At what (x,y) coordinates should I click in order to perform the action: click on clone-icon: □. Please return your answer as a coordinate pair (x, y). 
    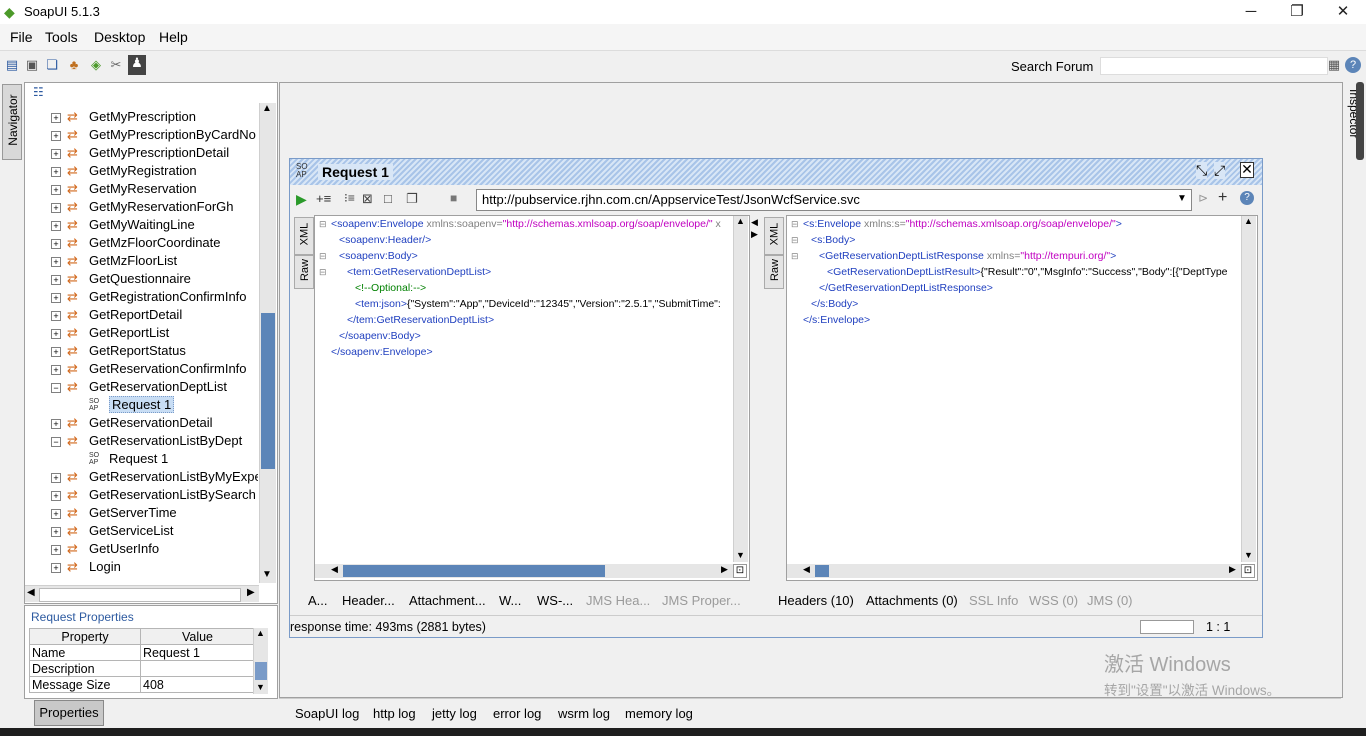
    Looking at the image, I should click on (388, 198).